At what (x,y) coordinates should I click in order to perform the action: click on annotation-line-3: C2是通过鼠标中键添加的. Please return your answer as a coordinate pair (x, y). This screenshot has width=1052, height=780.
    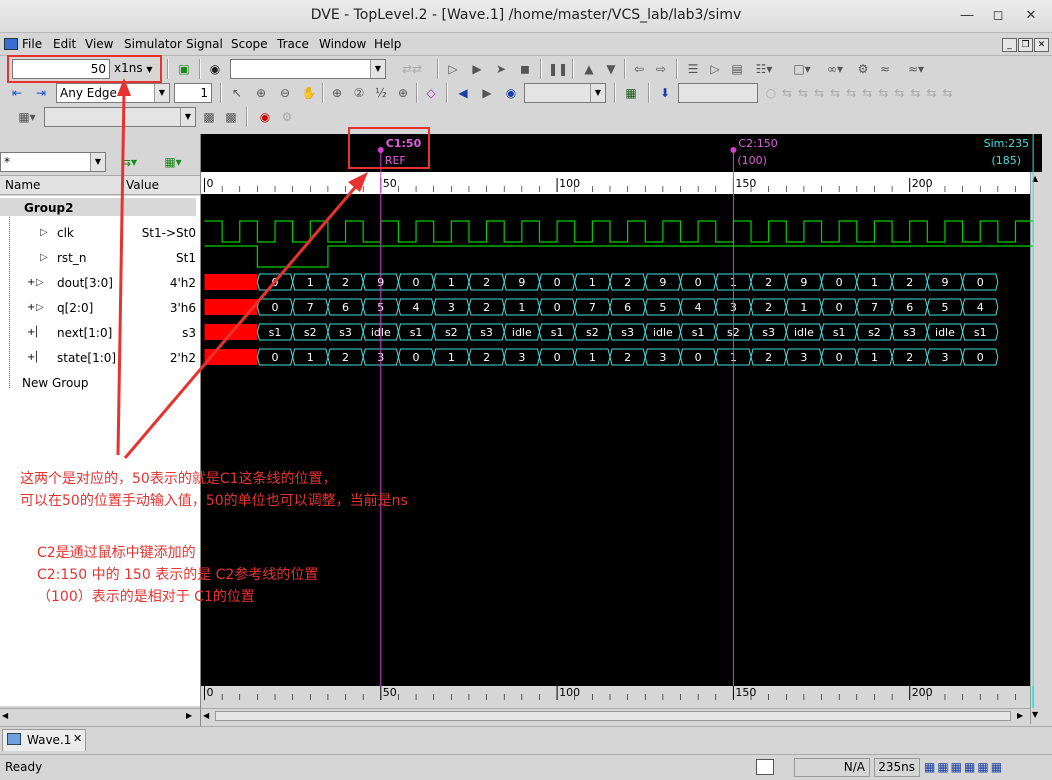
    Looking at the image, I should click on (116, 553).